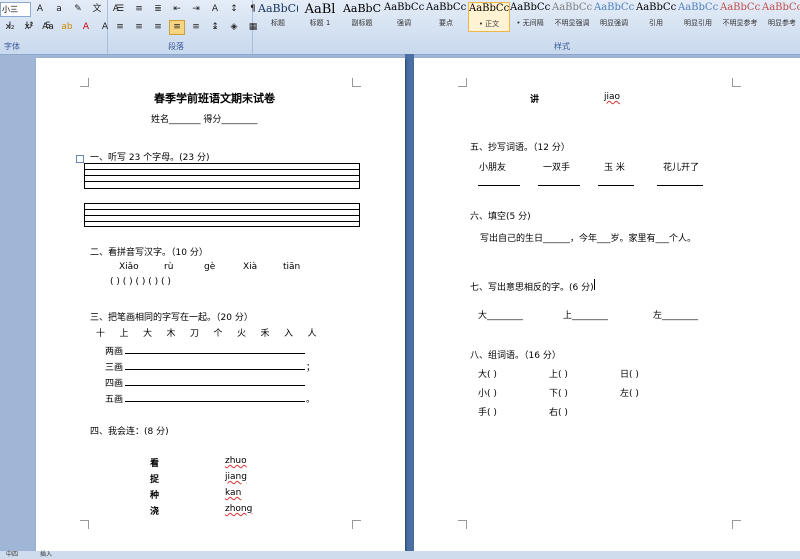 The image size is (800, 559). I want to click on style-name: 明显强调, so click(614, 23).